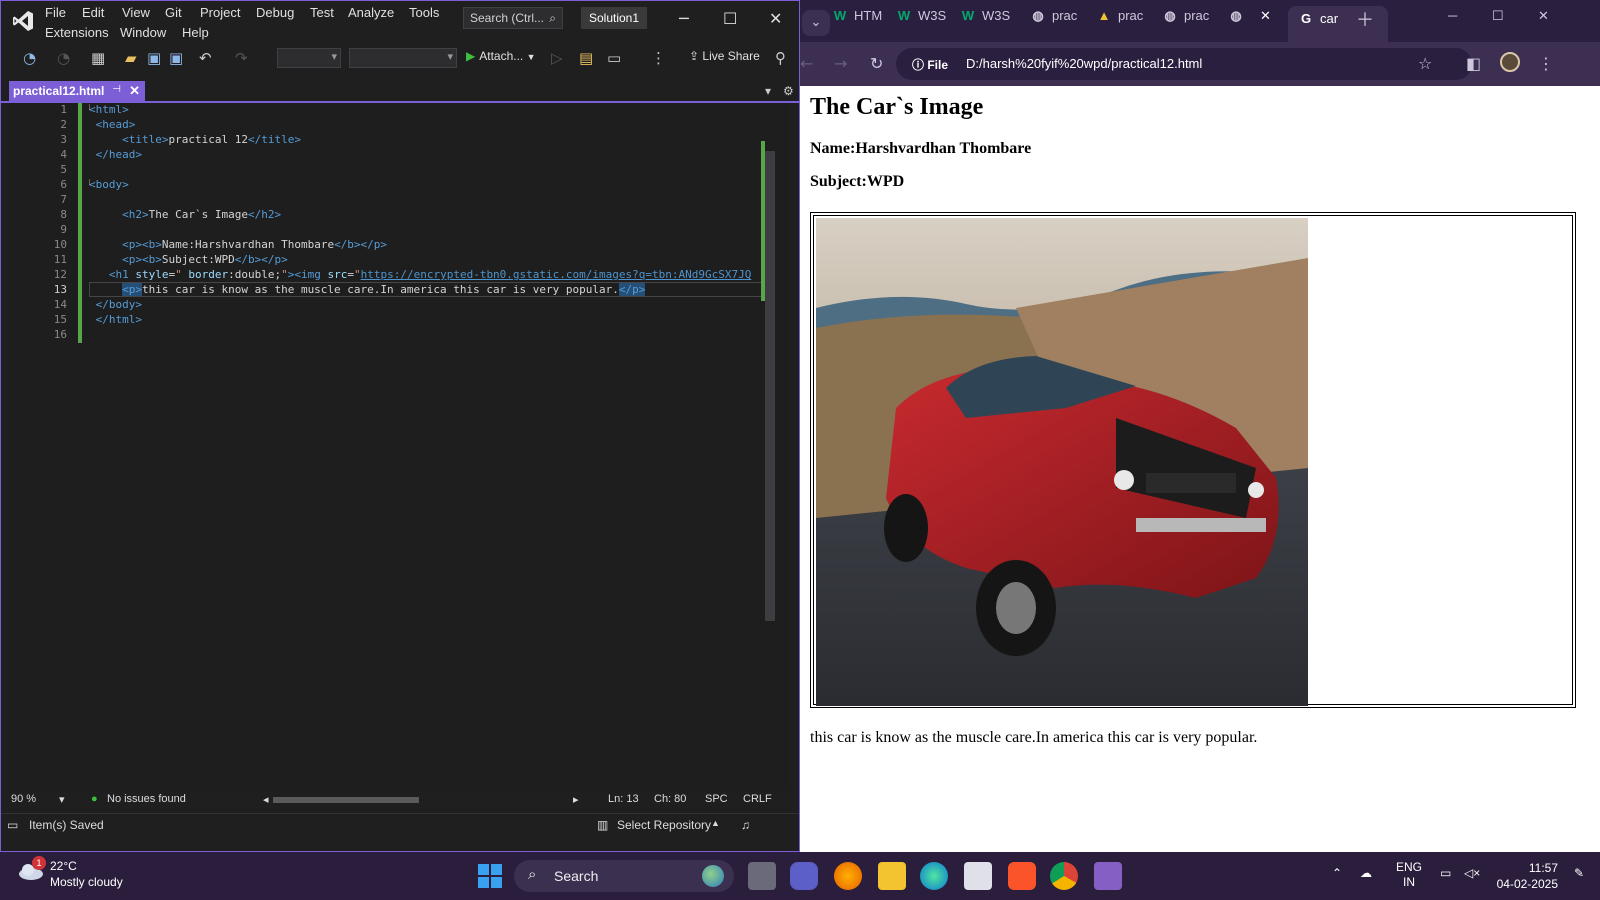 The height and width of the screenshot is (900, 1600). Describe the element at coordinates (154, 58) in the screenshot. I see `save-icon: ▣` at that location.